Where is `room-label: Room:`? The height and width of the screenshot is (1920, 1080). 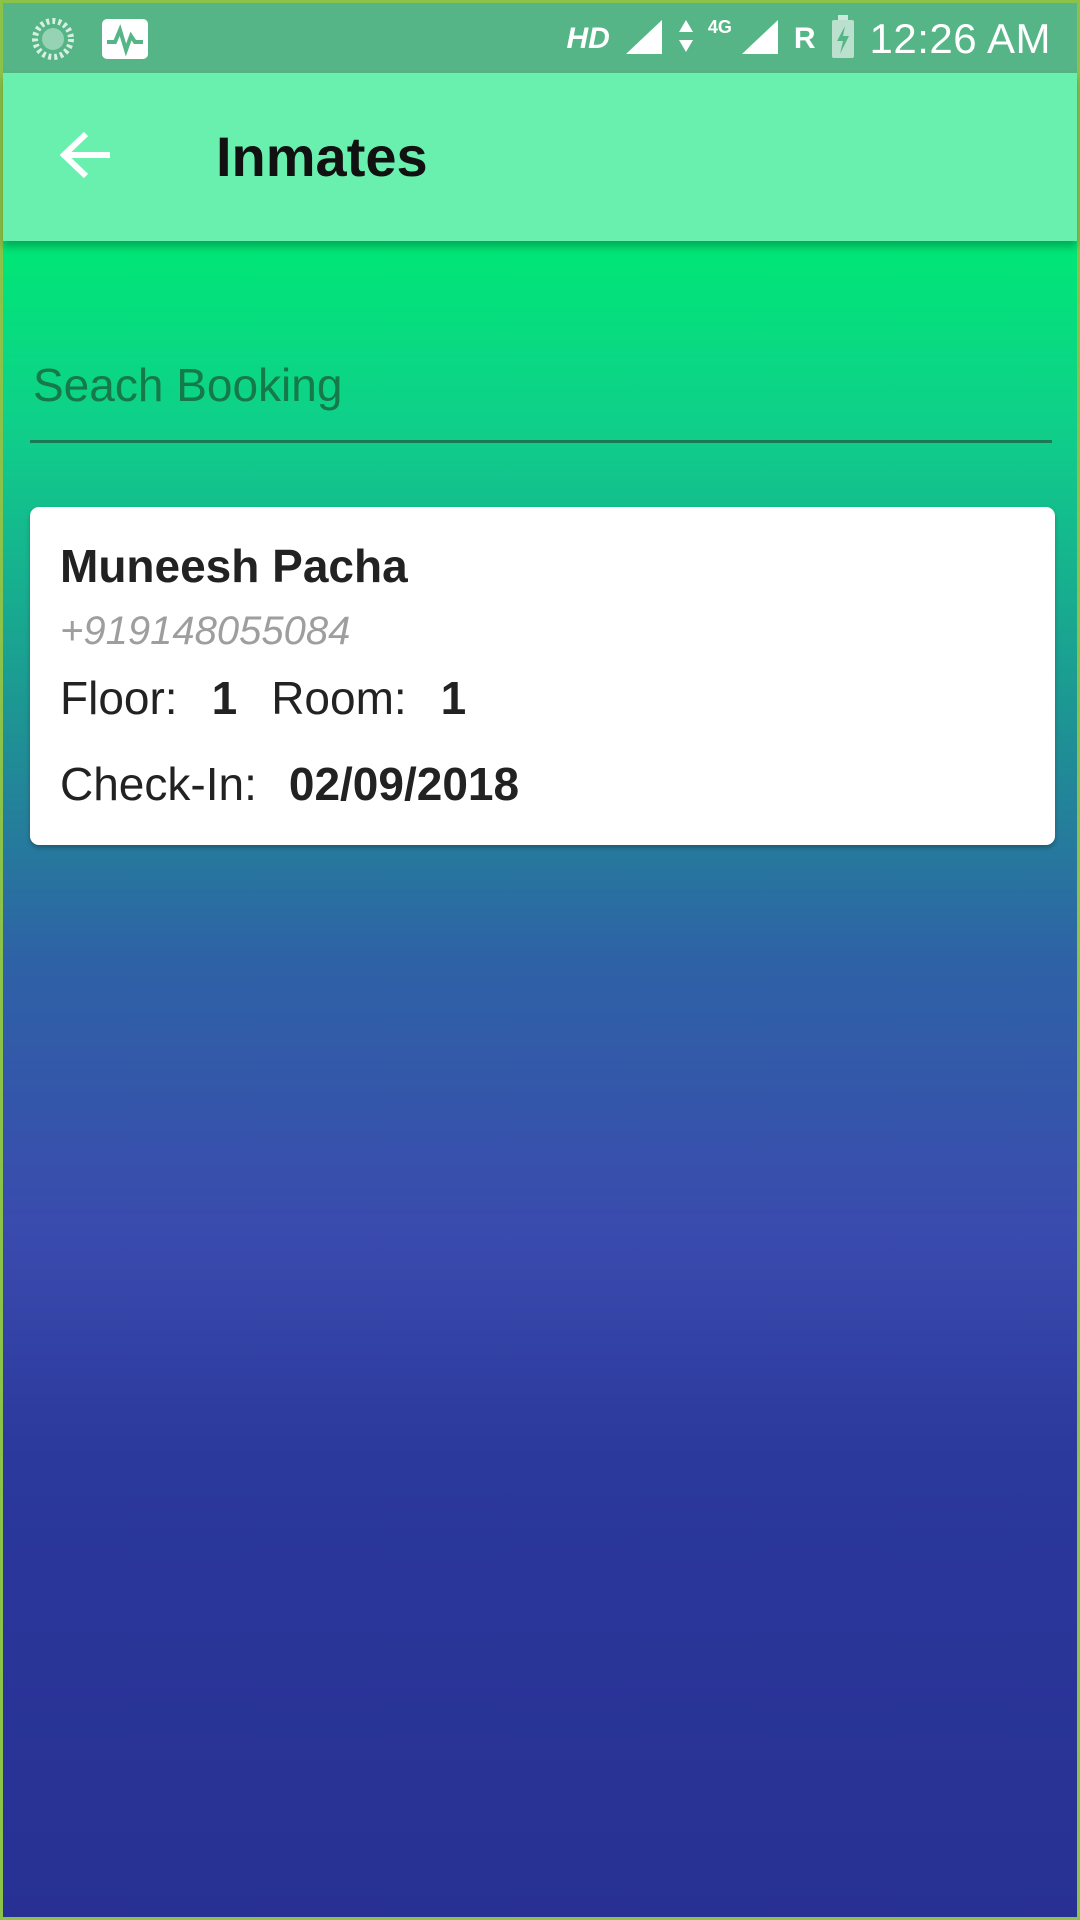
room-label: Room: is located at coordinates (339, 698).